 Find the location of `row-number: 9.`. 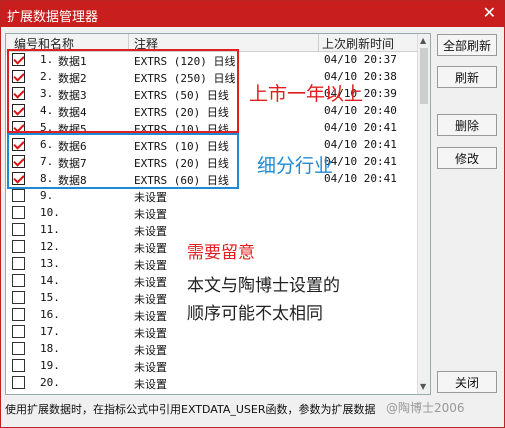

row-number: 9. is located at coordinates (47, 195).